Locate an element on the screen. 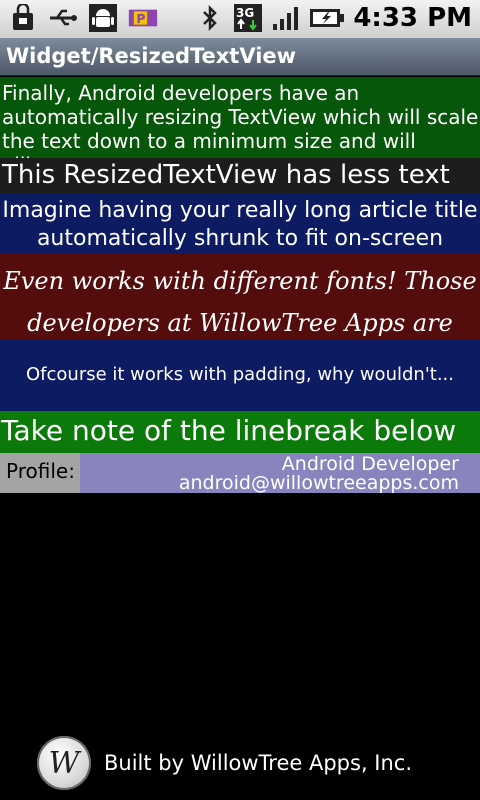  svg-text: 3G is located at coordinates (245, 13).